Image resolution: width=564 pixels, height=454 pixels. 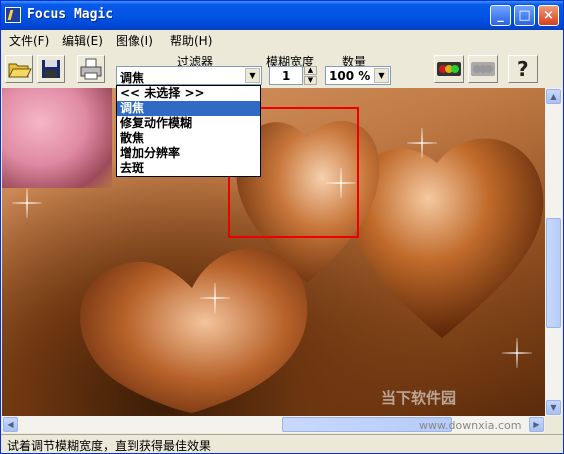 I want to click on printer-icon, so click(x=91, y=69).